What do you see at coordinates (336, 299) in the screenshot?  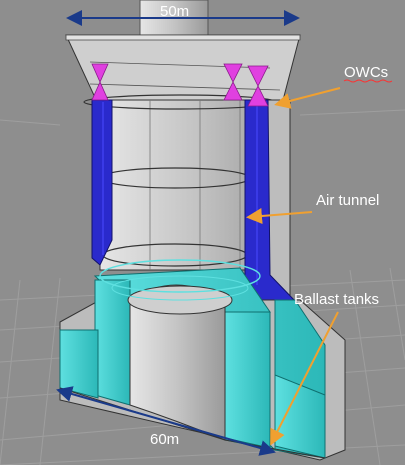 I see `ballast-tanks-label: Ballast tanks` at bounding box center [336, 299].